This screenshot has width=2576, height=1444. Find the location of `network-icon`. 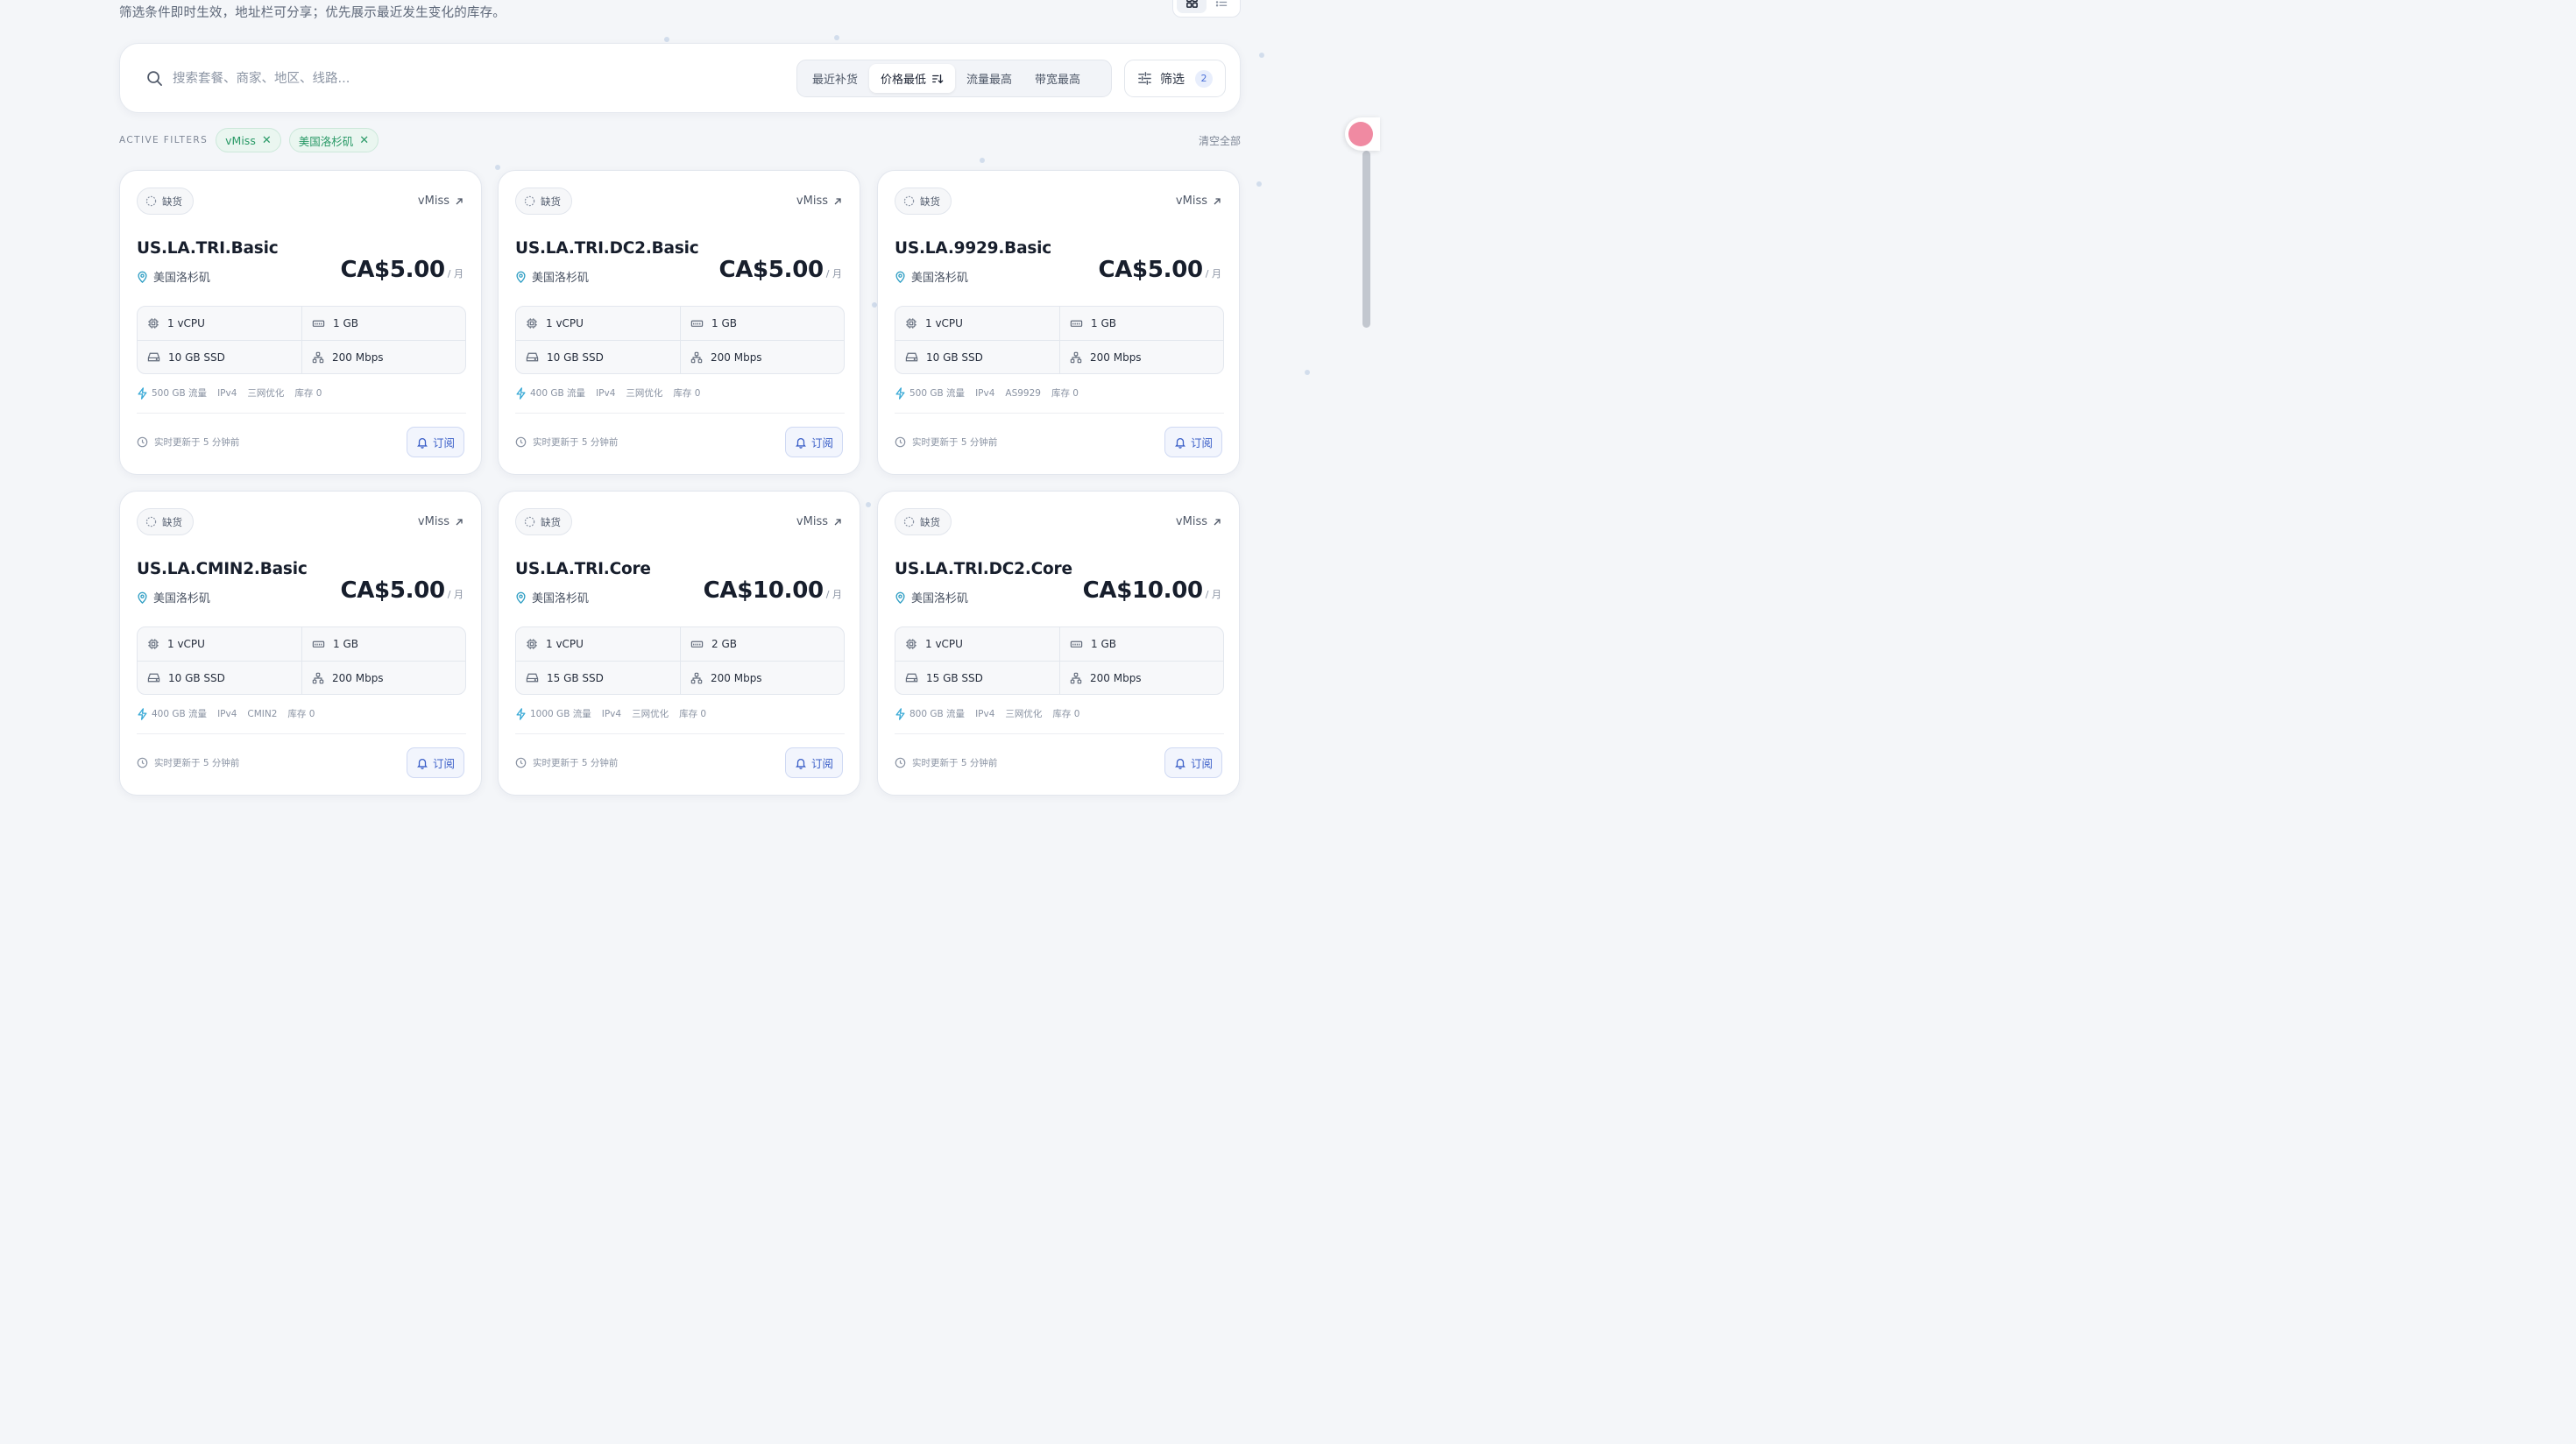

network-icon is located at coordinates (1076, 678).